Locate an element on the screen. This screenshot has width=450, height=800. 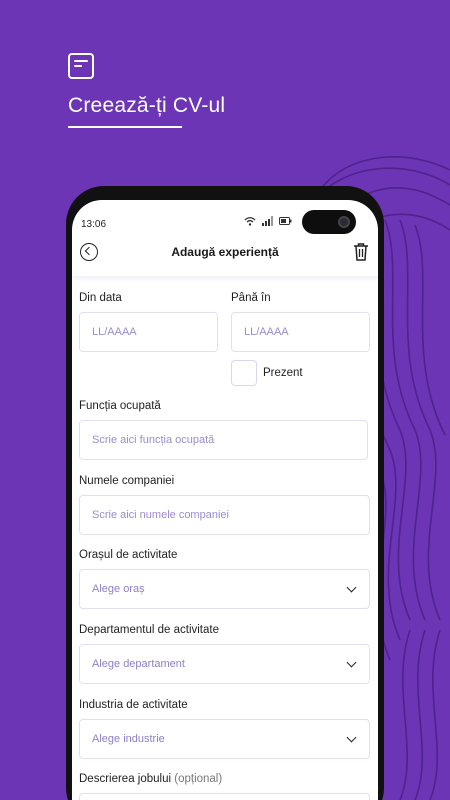
status-time: 13:06 is located at coordinates (94, 224).